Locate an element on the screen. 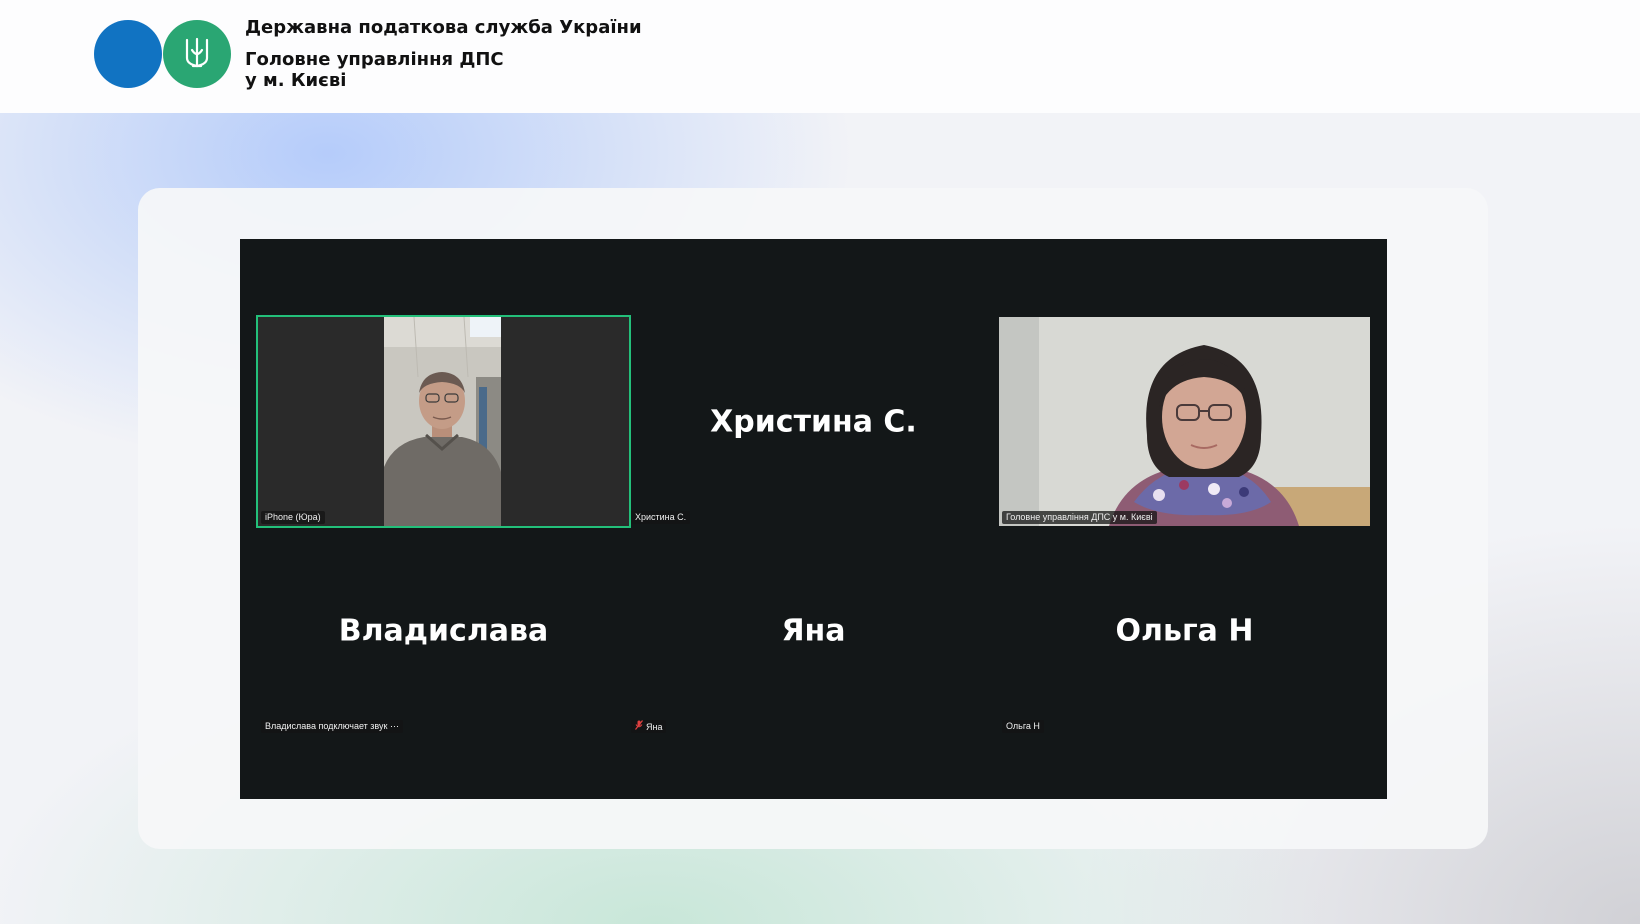  participant-label: Христина С. is located at coordinates (661, 517).